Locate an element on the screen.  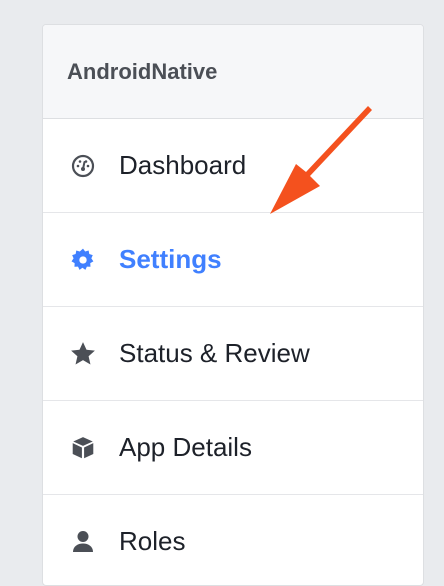
sidebar-item-label: App Details is located at coordinates (185, 447).